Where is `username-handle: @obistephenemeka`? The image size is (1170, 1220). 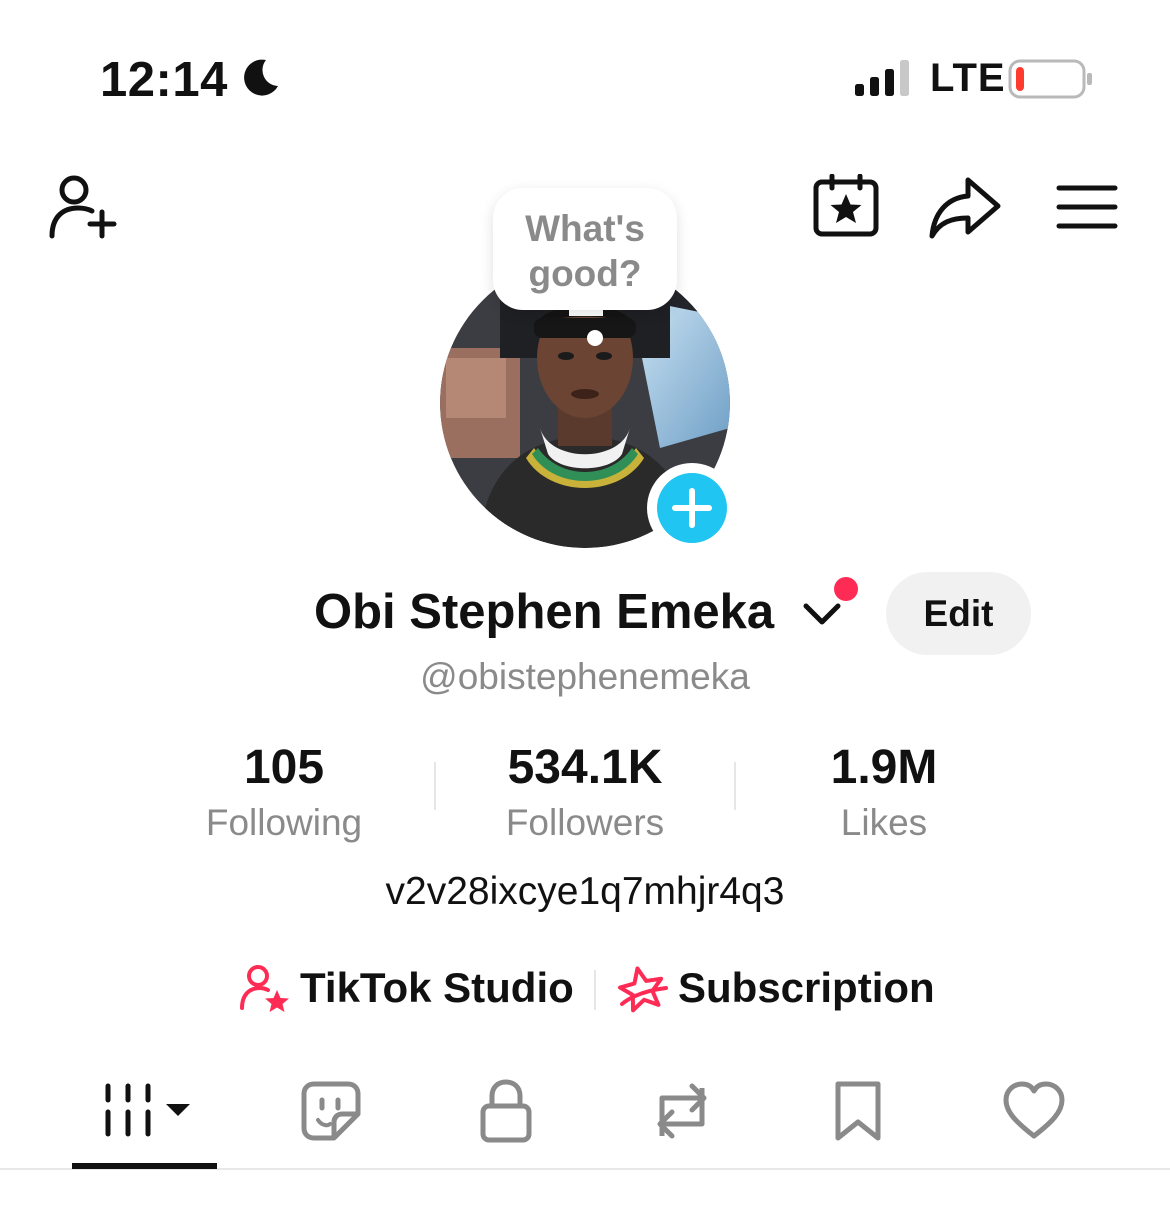
username-handle: @obistephenemeka is located at coordinates (585, 676).